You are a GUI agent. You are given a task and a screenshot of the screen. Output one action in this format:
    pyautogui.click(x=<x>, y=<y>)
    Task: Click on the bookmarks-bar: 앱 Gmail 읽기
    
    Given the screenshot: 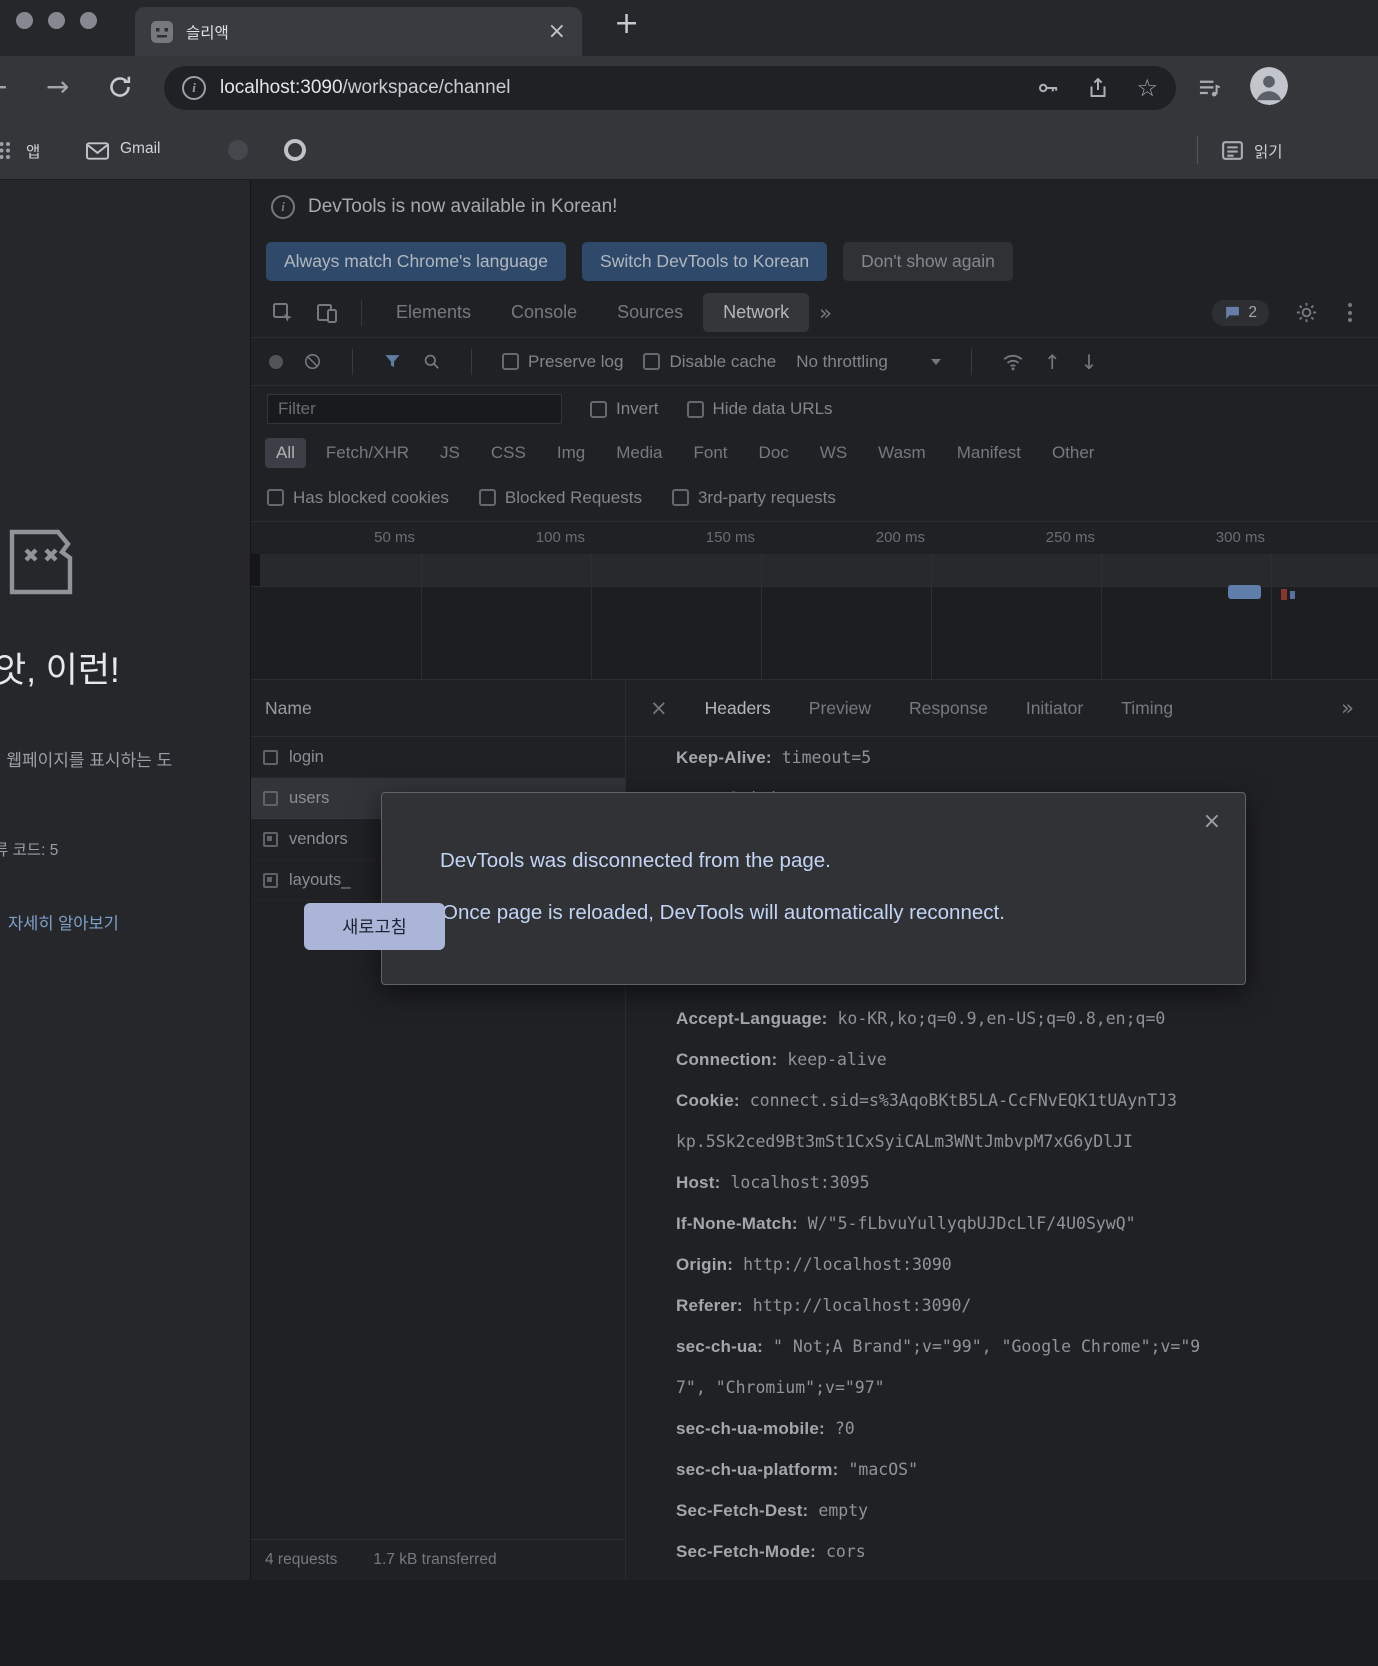 What is the action you would take?
    pyautogui.click(x=689, y=150)
    